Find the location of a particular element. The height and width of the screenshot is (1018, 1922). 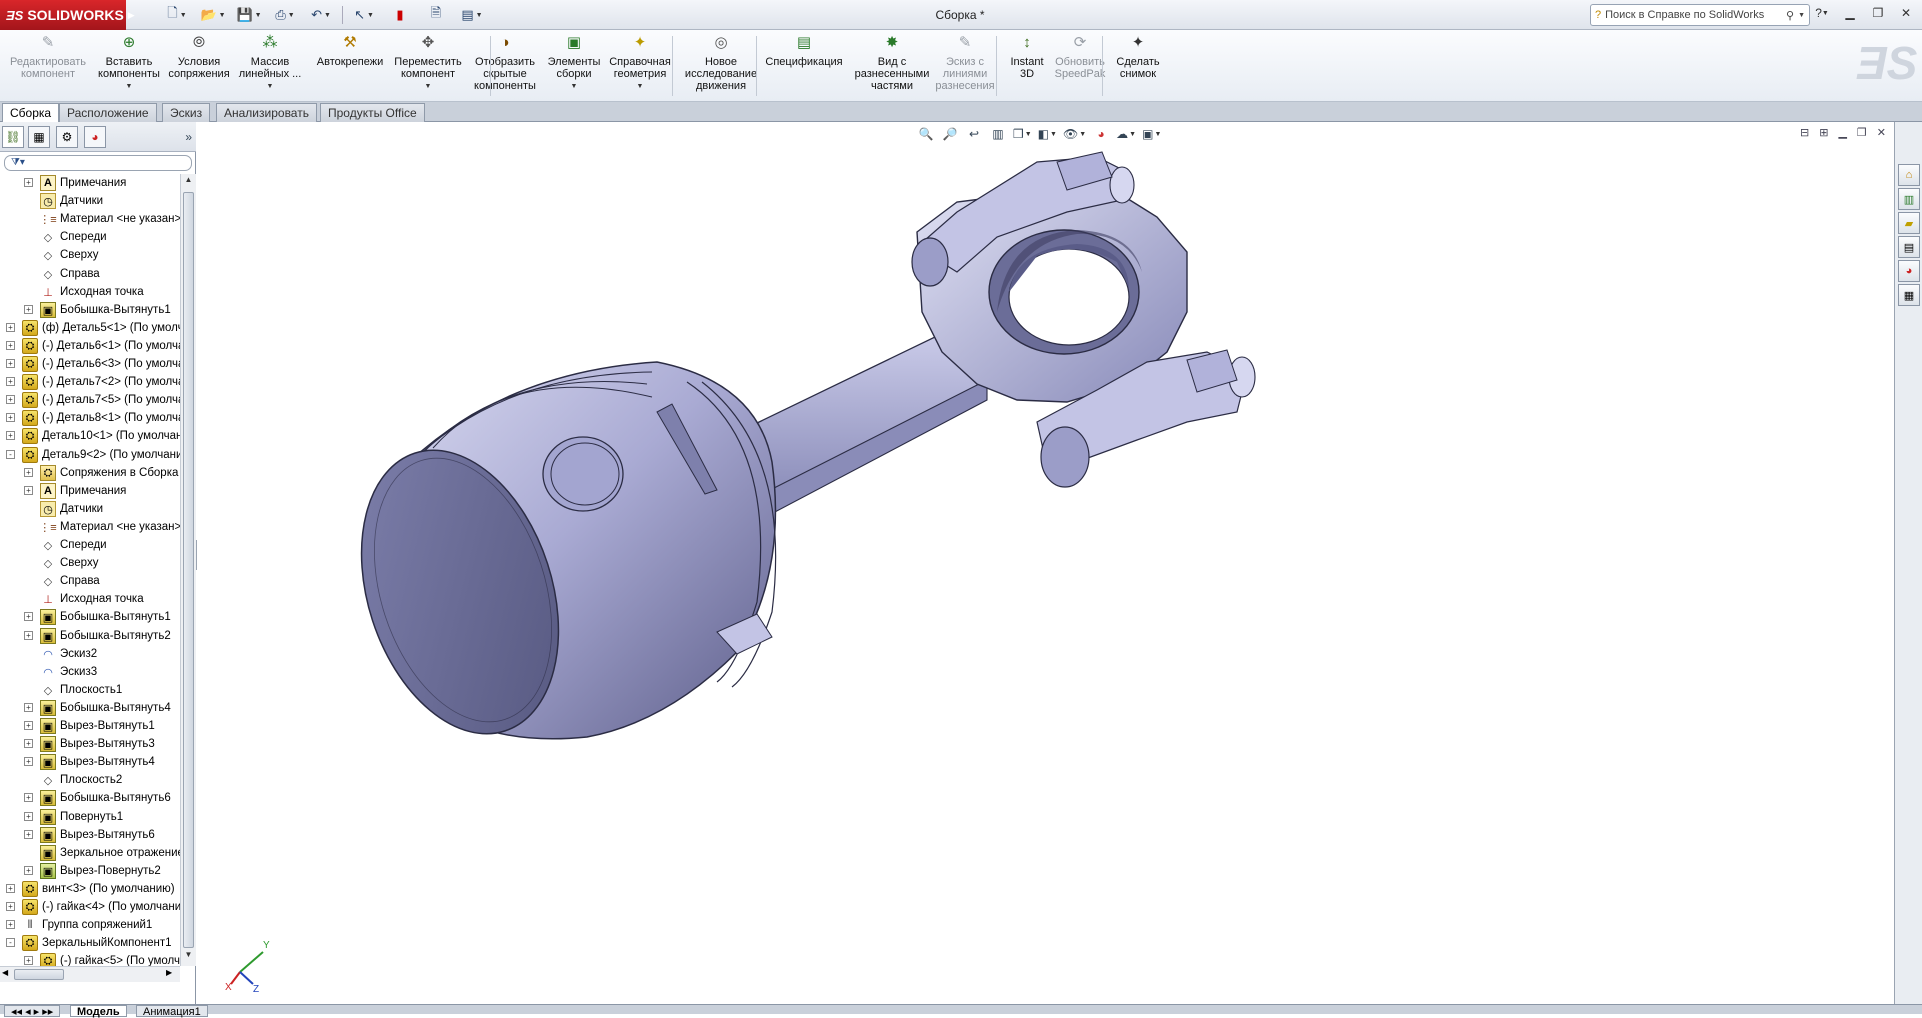

cmd-snapshot-button: ✦ Сделать снимок is located at coordinates (1138, 66).